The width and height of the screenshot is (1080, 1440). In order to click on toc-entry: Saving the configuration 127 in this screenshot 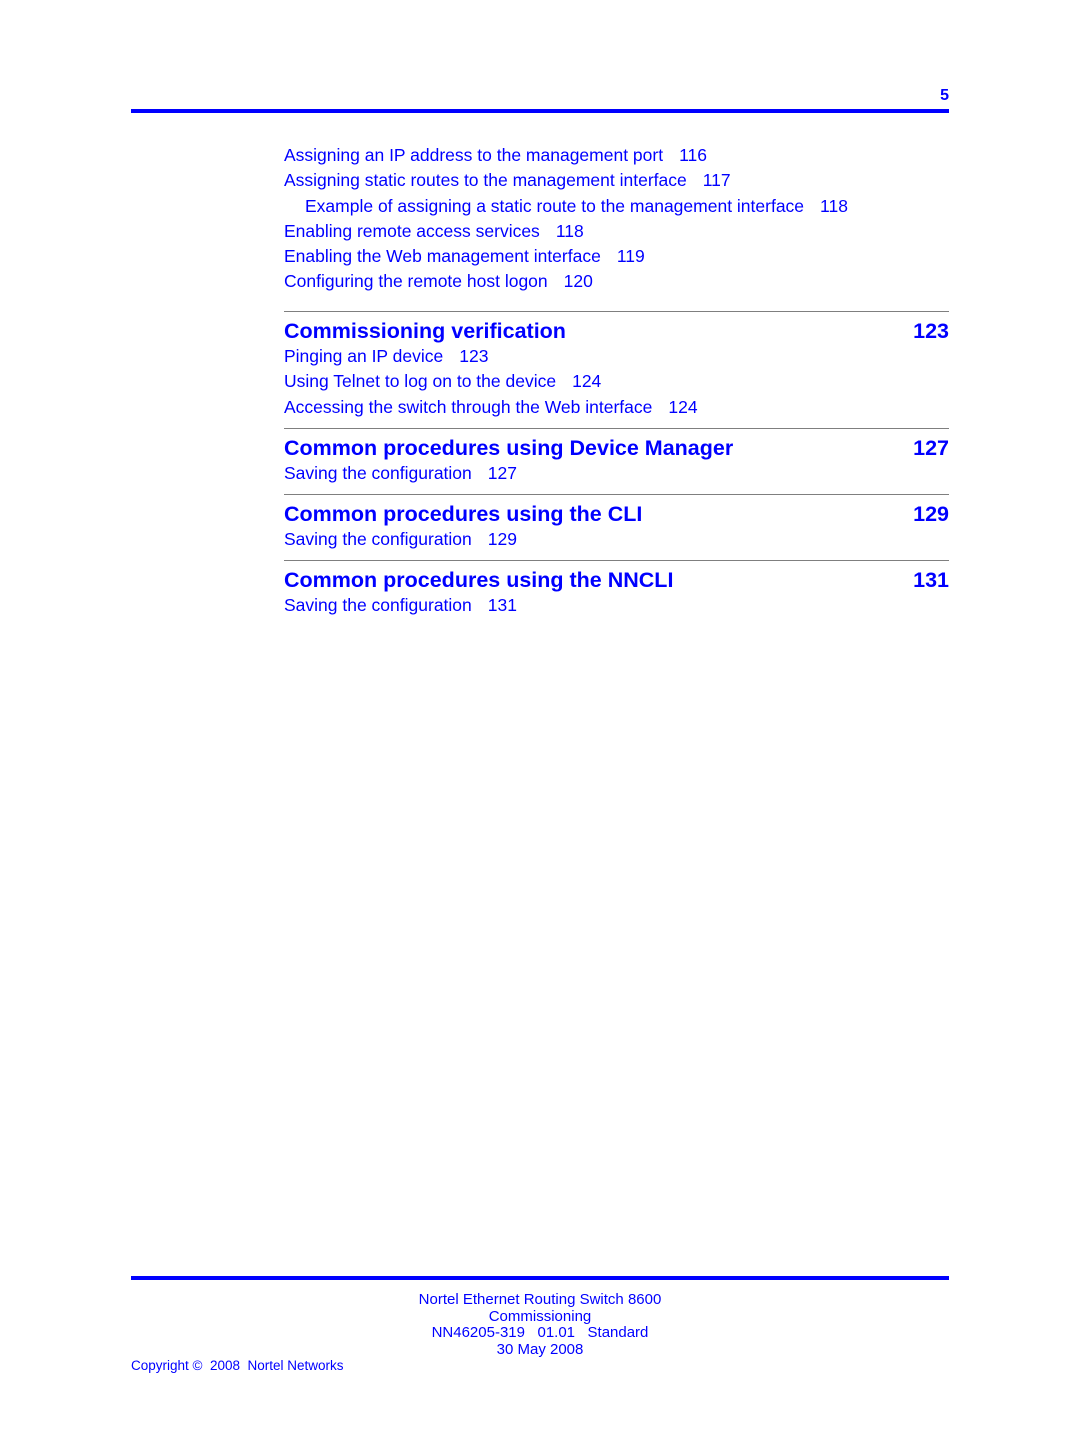, I will do `click(616, 473)`.